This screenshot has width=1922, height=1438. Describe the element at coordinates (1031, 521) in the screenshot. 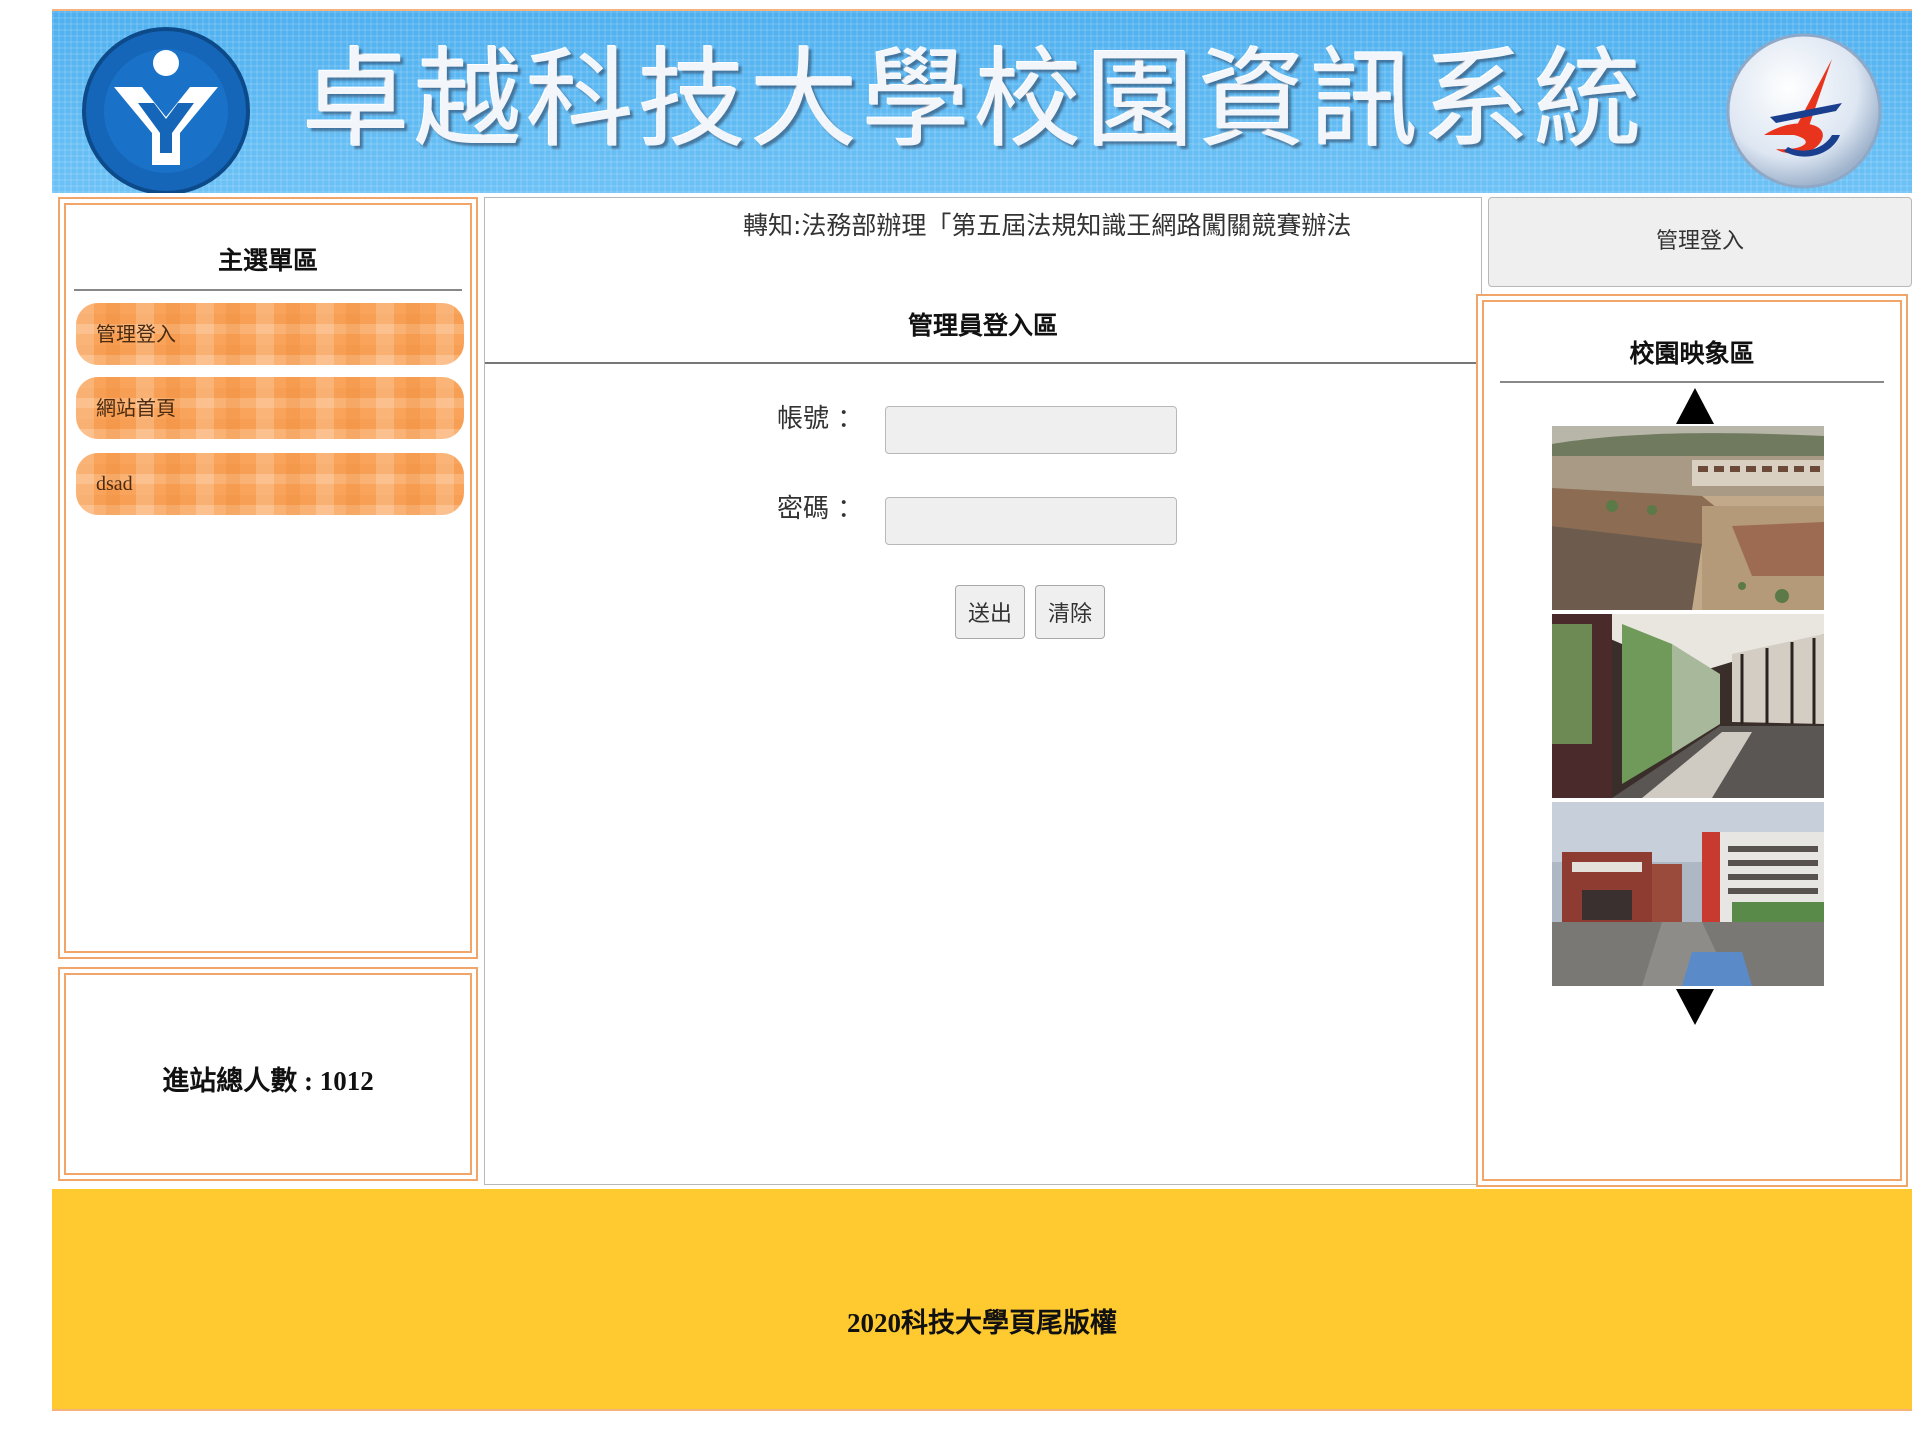

I see `password-input` at that location.